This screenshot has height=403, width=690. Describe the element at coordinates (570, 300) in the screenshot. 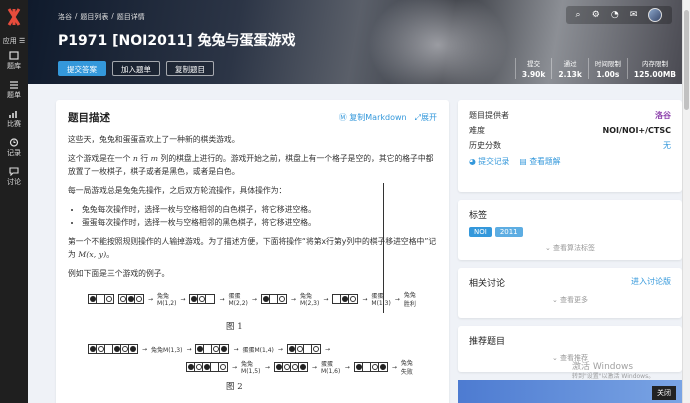

I see `show-more-discussion: ⌄ 查看更多` at that location.